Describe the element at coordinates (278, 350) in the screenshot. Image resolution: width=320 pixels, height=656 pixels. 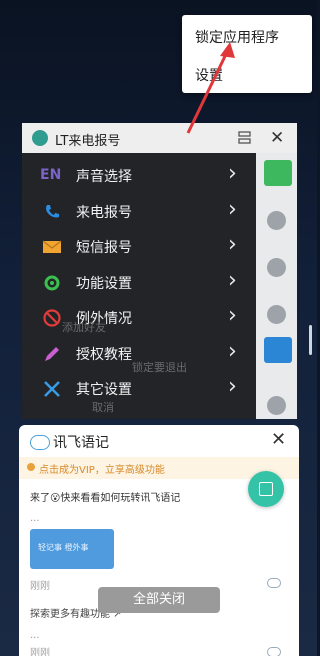
I see `folder-upload-icon` at that location.